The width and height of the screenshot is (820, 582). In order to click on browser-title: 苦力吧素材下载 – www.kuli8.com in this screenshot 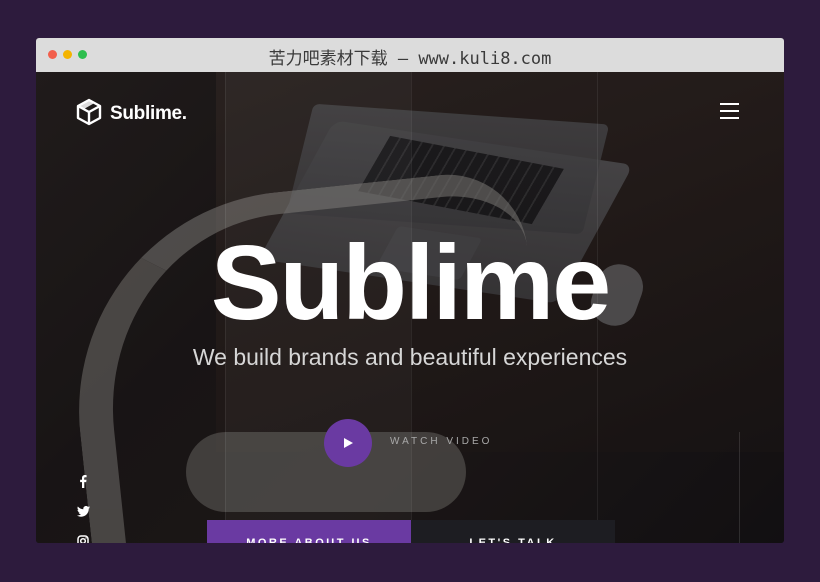, I will do `click(410, 59)`.